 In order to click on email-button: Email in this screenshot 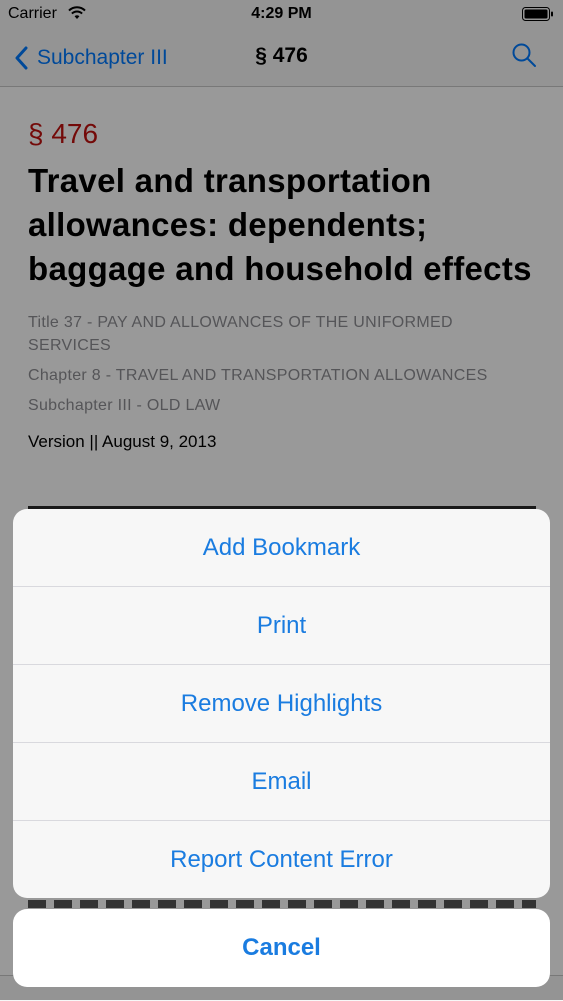, I will do `click(281, 782)`.